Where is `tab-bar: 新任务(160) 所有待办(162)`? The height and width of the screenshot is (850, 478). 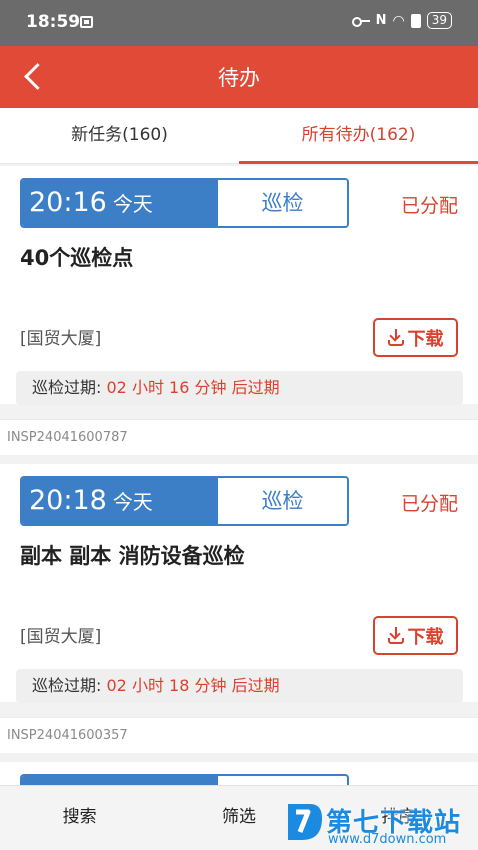
tab-bar: 新任务(160) 所有待办(162) is located at coordinates (239, 136).